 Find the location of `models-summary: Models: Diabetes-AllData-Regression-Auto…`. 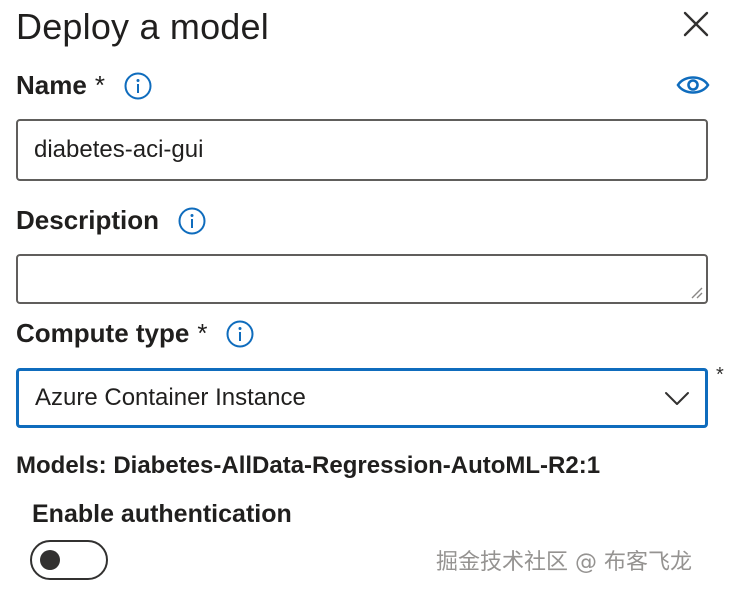

models-summary: Models: Diabetes-AllData-Regression-Auto… is located at coordinates (308, 465).